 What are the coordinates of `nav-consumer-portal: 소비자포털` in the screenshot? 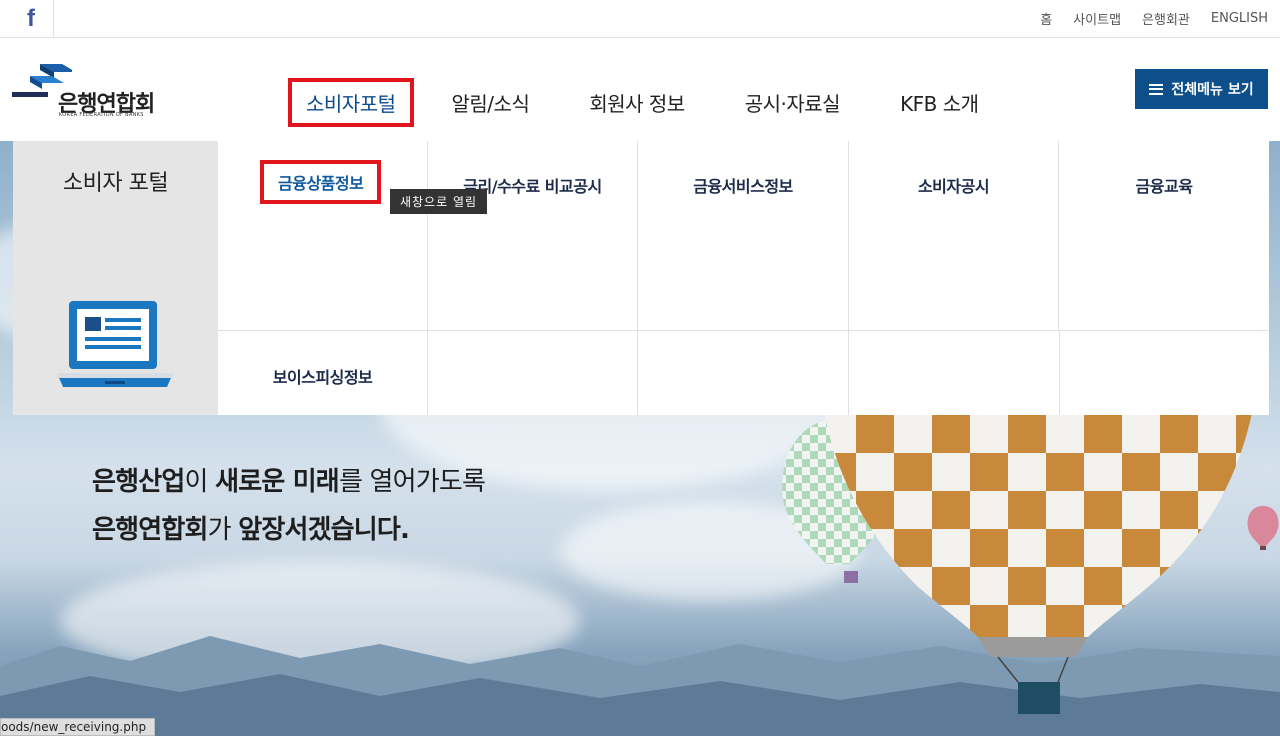 It's located at (351, 102).